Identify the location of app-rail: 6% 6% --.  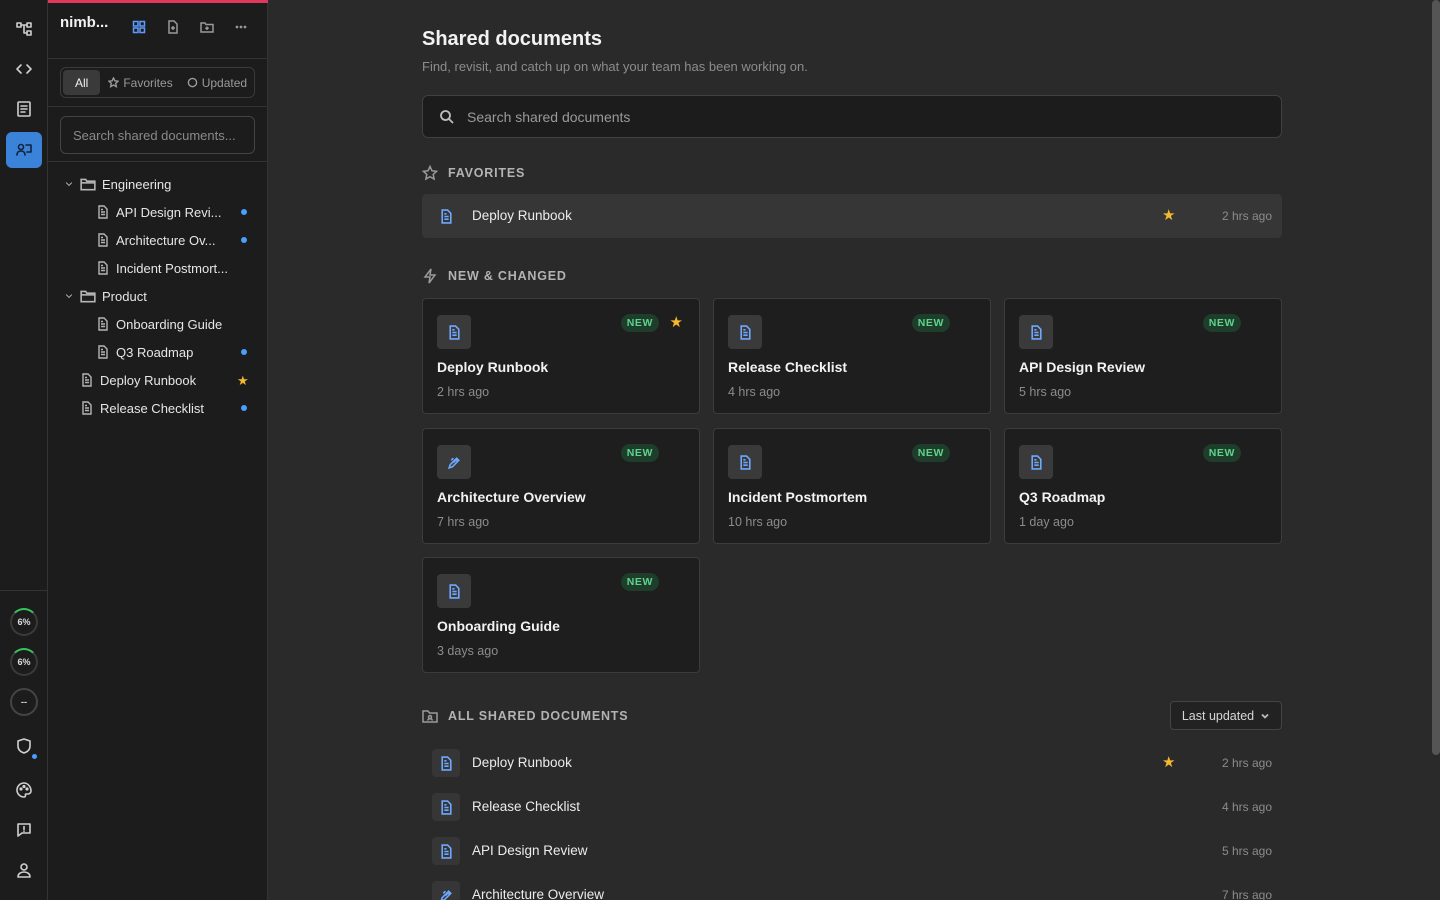
(24, 450).